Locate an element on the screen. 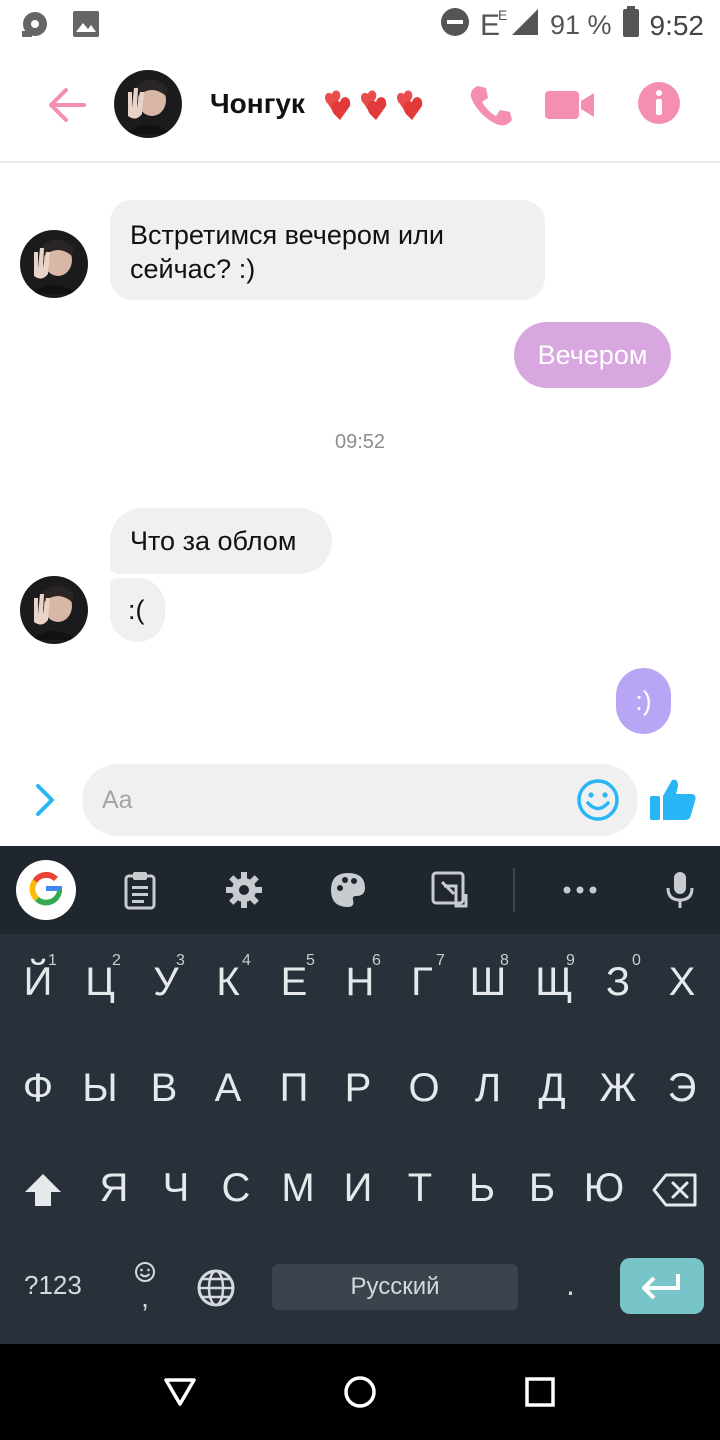  message-composer: Aa is located at coordinates (360, 803).